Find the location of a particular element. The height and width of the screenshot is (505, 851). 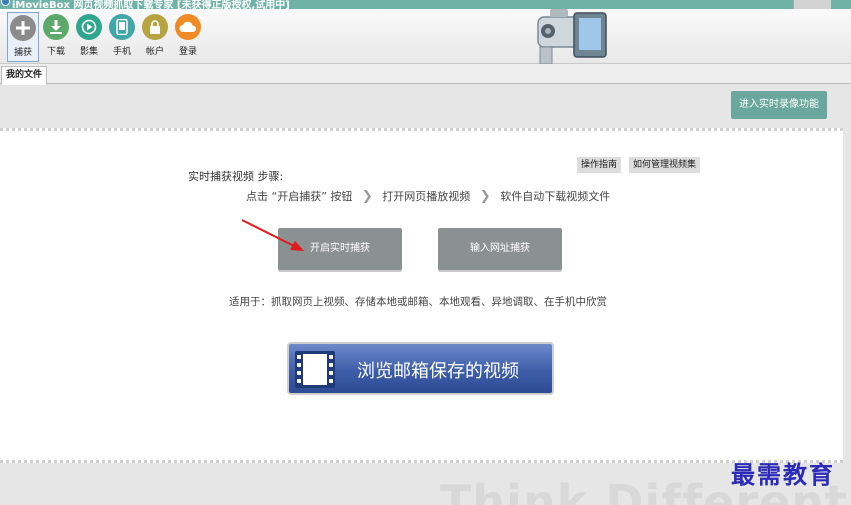

main-toolbar: 捕获 下载 影集 手机 帐户 登录 is located at coordinates (425, 36).